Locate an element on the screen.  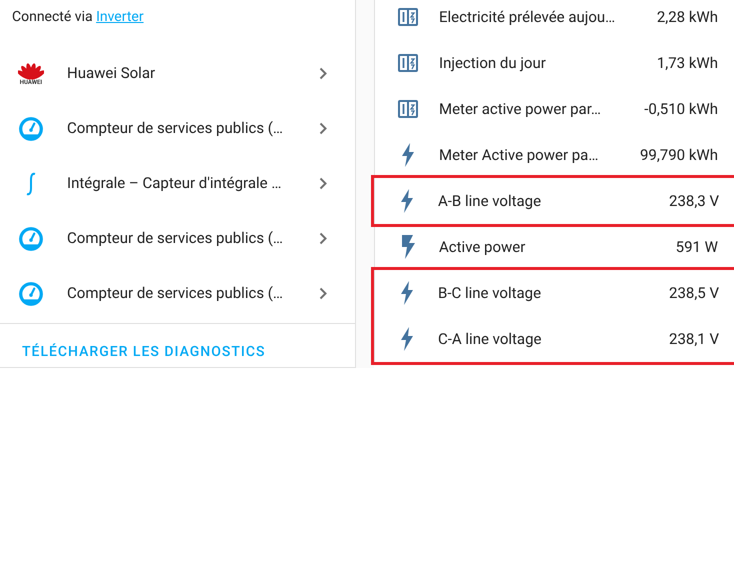
entity-name: A-B line voltage is located at coordinates (490, 201).